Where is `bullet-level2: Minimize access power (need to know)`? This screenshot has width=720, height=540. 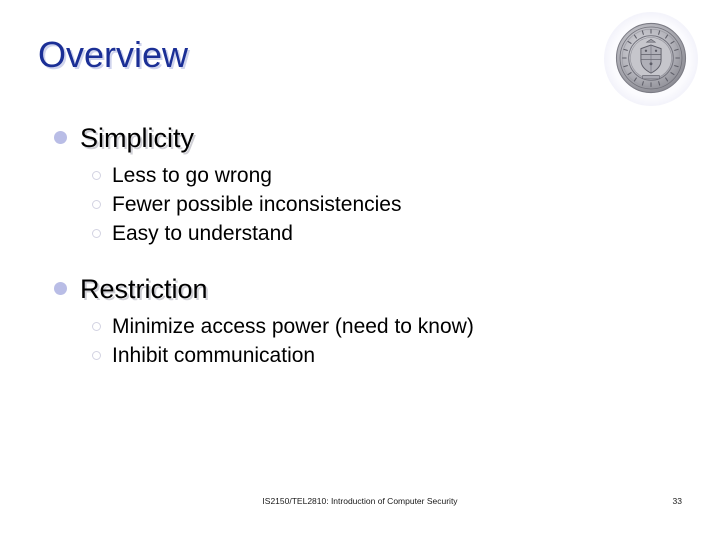 bullet-level2: Minimize access power (need to know) is located at coordinates (360, 327).